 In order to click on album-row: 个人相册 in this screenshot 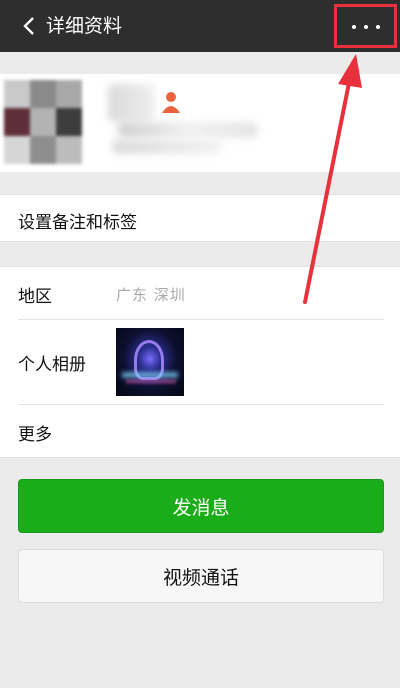, I will do `click(200, 362)`.